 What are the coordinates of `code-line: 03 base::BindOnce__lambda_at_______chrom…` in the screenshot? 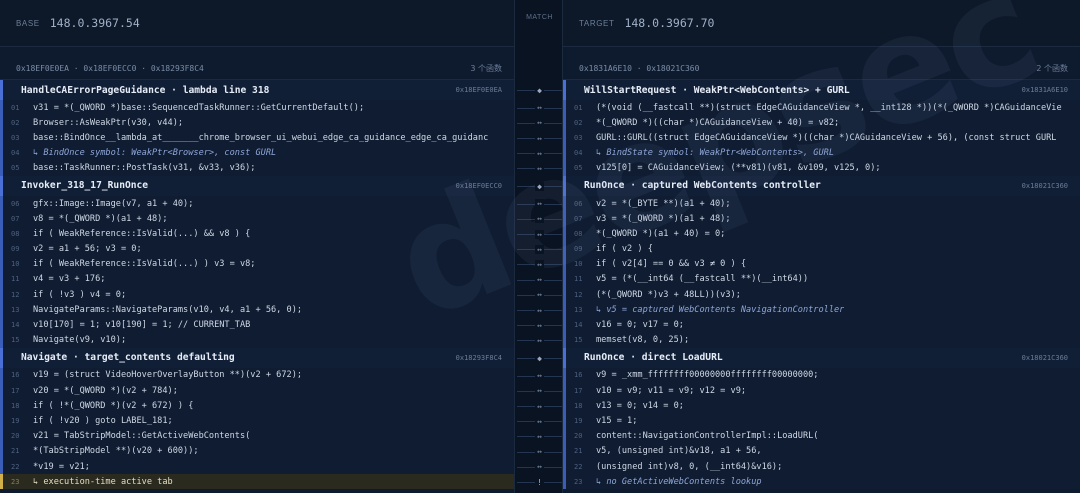 It's located at (257, 138).